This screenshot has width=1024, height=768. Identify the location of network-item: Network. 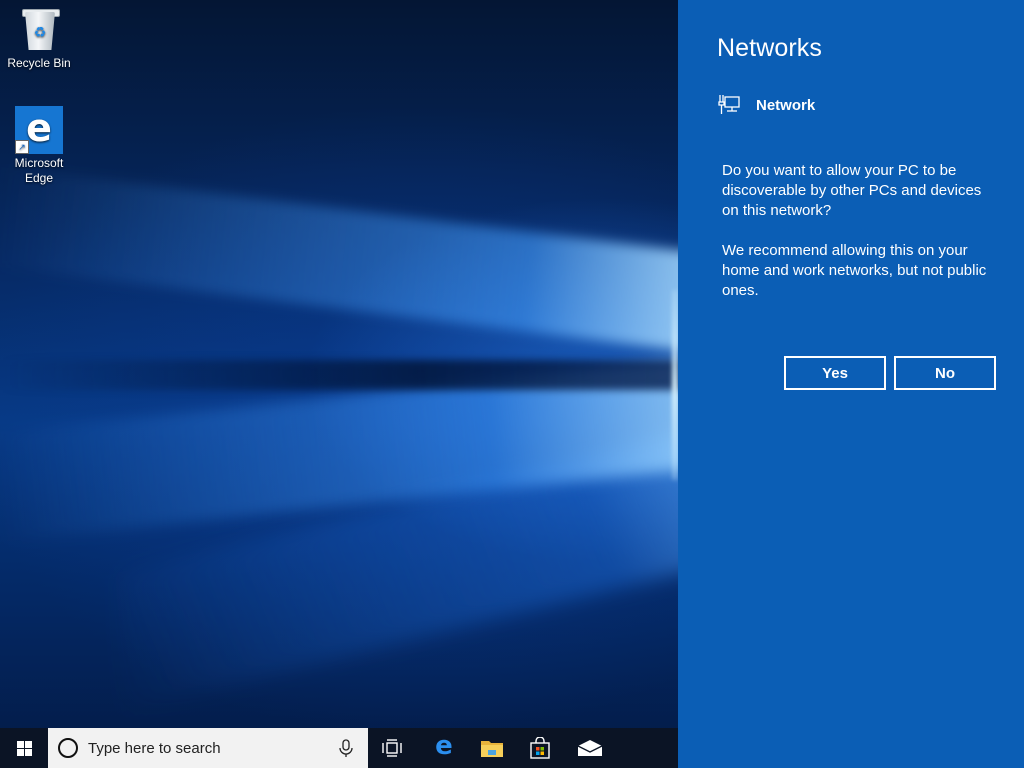
(766, 105).